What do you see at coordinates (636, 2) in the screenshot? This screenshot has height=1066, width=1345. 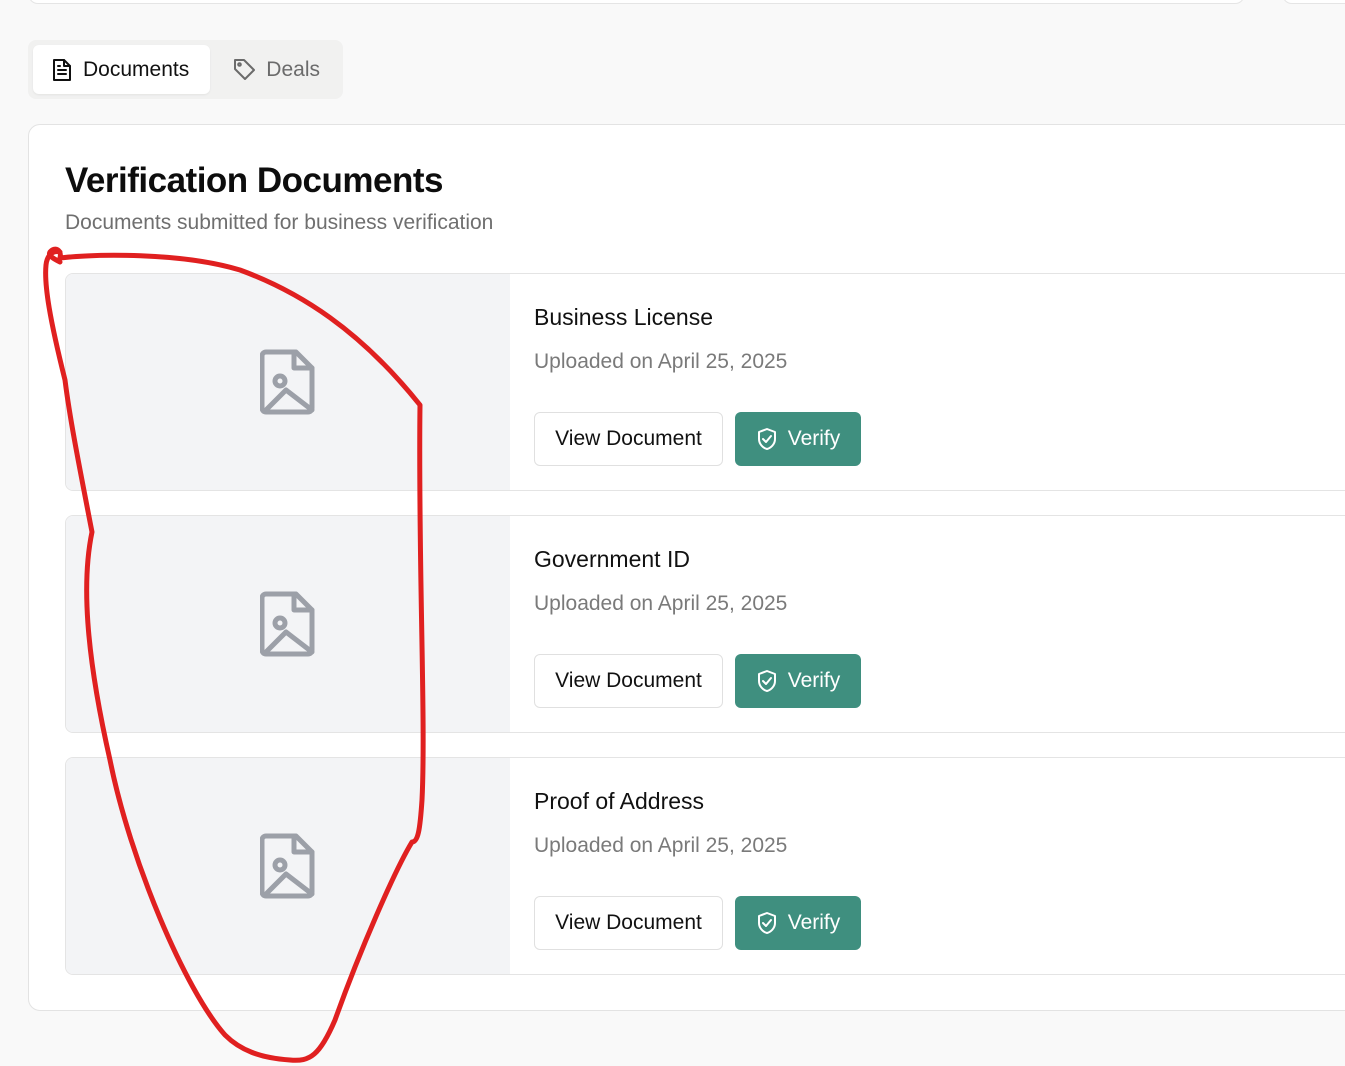 I see `top-card` at bounding box center [636, 2].